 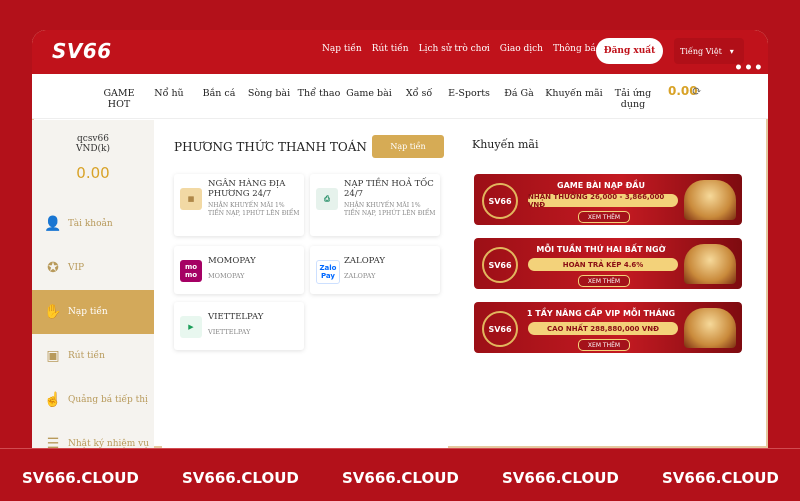 I want to click on marketing-icon: ☝, so click(x=53, y=400).